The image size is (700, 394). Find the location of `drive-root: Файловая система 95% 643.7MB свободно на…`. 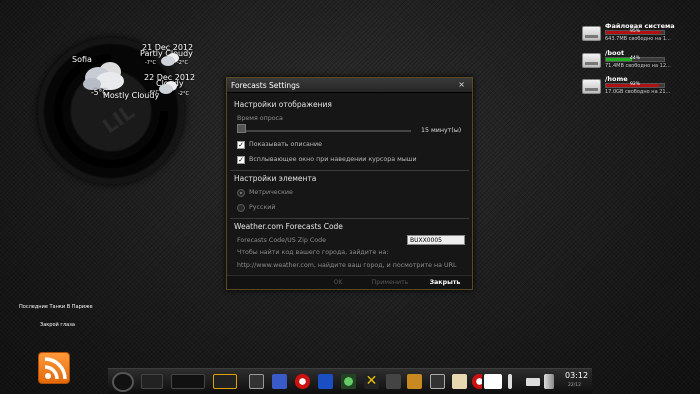

drive-root: Файловая система 95% 643.7MB свободно на… is located at coordinates (640, 33).